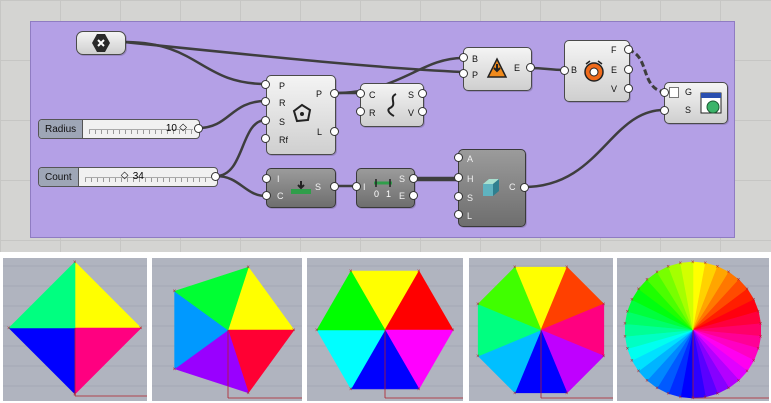 The image size is (771, 403). I want to click on polygon-output-l: L, so click(319, 132).